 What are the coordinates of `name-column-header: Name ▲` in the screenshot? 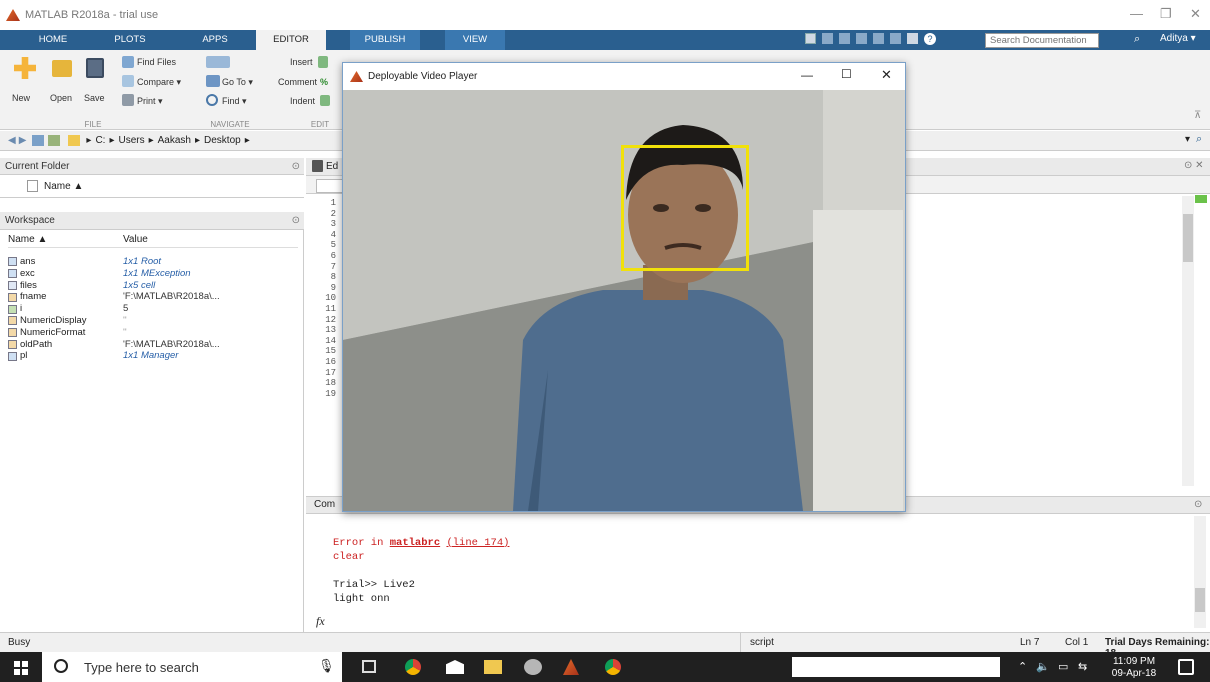 It's located at (63, 186).